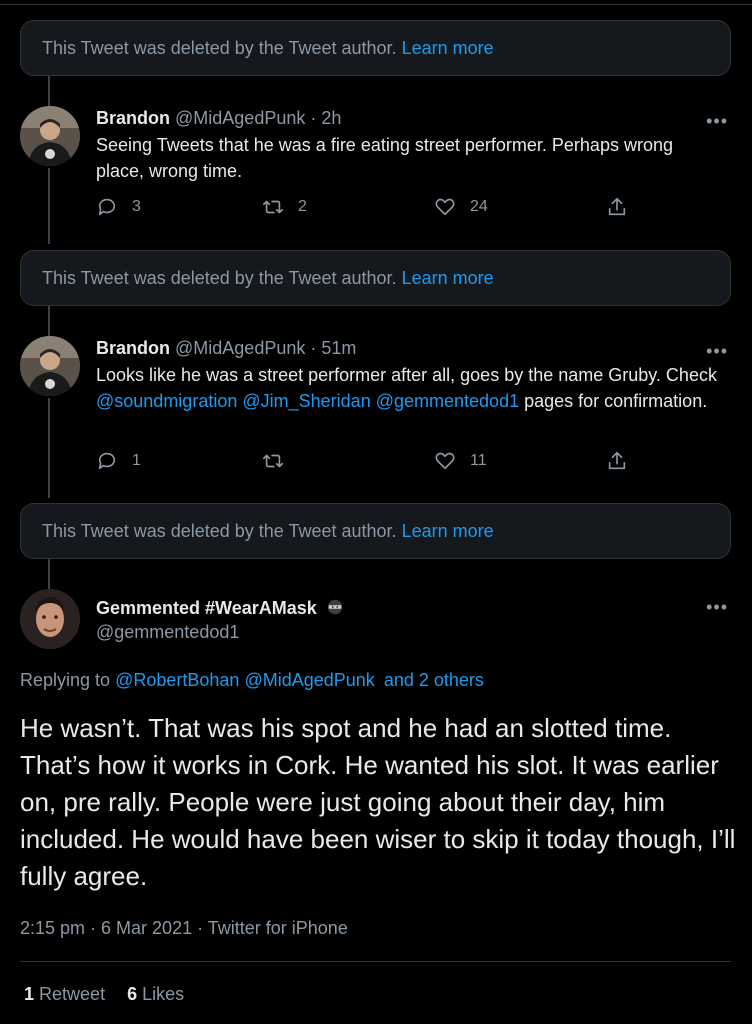 This screenshot has width=752, height=1024. I want to click on mention-link: @Jim_Sheridan, so click(306, 401).